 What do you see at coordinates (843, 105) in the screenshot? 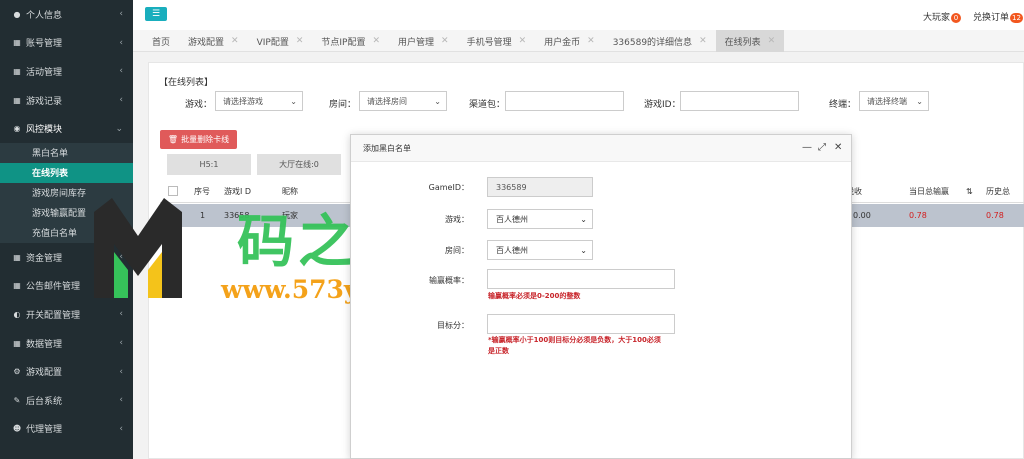
I see `terminal-filter-label: 终端：` at bounding box center [843, 105].